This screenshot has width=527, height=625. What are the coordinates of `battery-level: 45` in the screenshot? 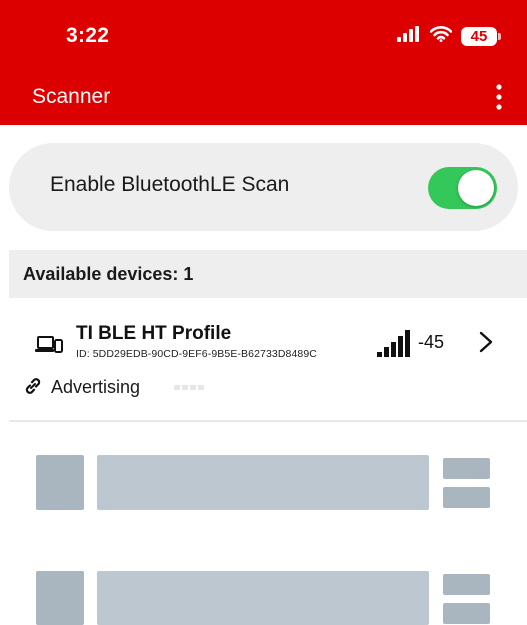 It's located at (479, 36).